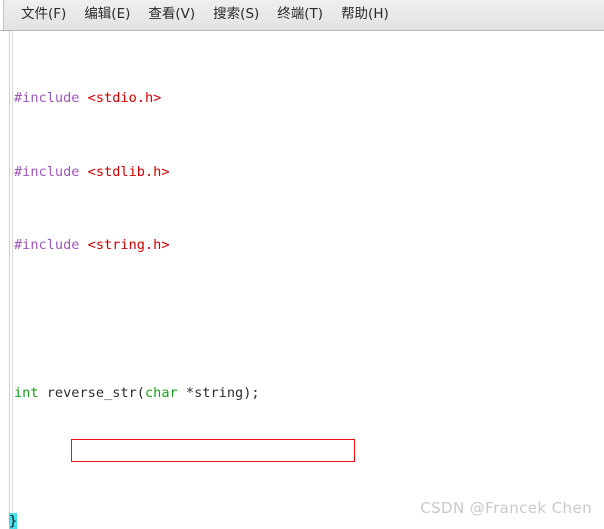  Describe the element at coordinates (171, 15) in the screenshot. I see `menu-view: 查看(V)` at that location.